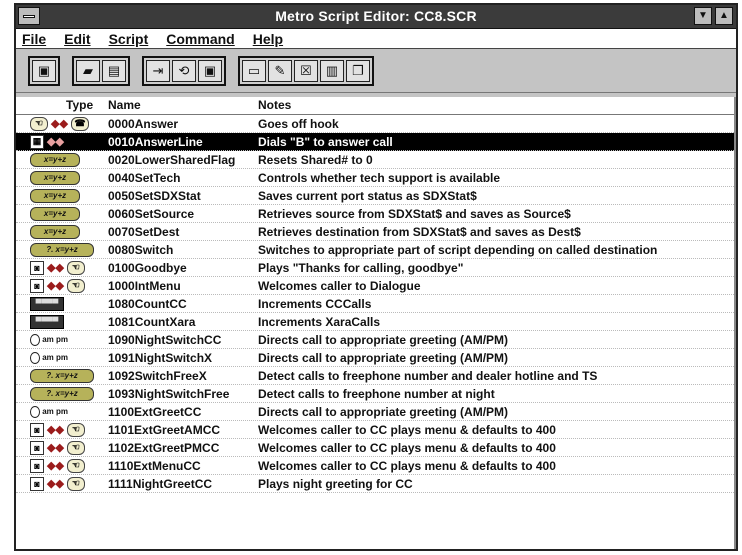 This screenshot has height=555, width=742. What do you see at coordinates (332, 70) in the screenshot?
I see `copy-icon: ▥` at bounding box center [332, 70].